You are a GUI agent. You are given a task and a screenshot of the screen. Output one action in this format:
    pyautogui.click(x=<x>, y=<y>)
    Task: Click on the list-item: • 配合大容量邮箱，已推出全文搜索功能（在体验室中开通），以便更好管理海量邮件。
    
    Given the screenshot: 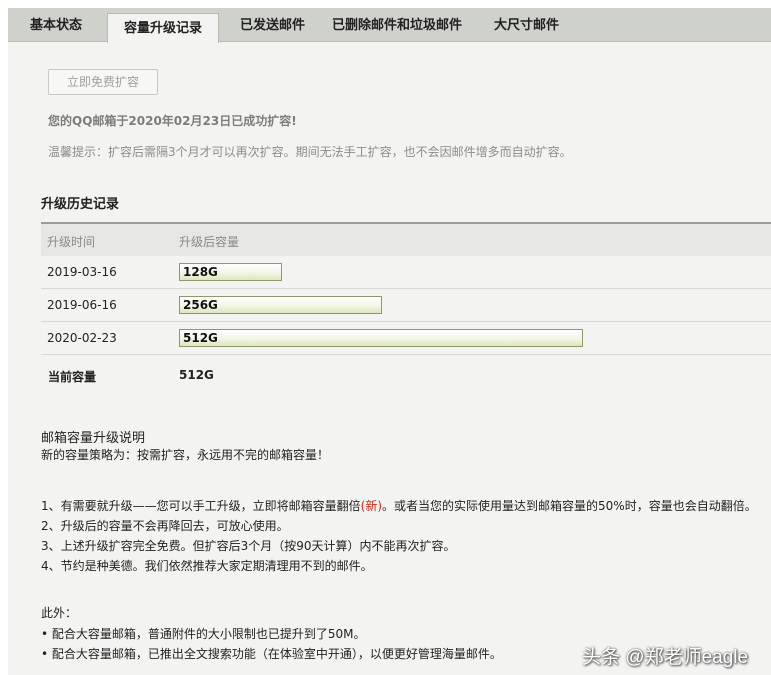 What is the action you would take?
    pyautogui.click(x=271, y=654)
    